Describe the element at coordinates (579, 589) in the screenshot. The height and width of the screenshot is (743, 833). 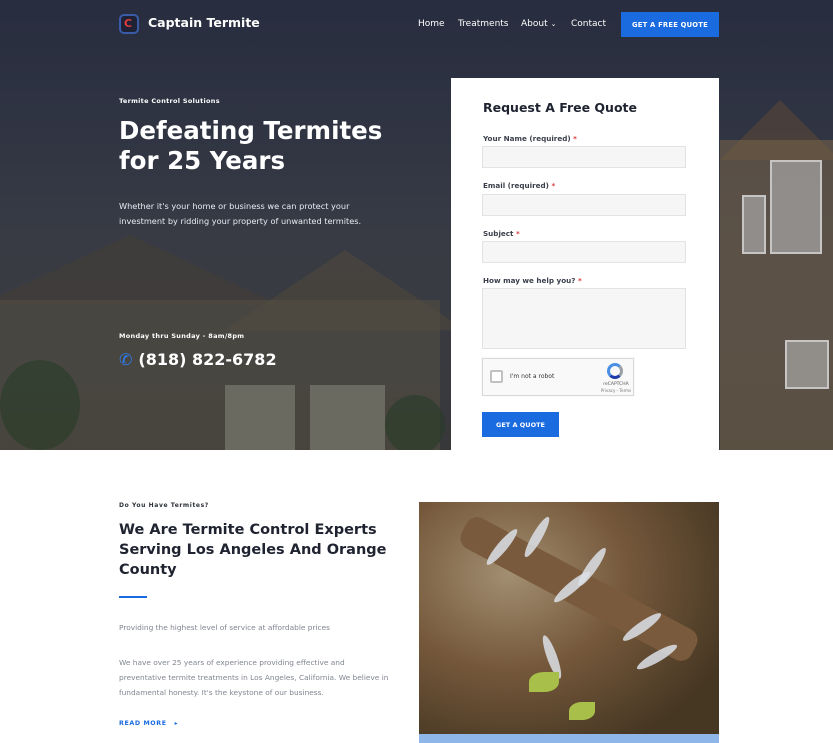
I see `wood-log` at that location.